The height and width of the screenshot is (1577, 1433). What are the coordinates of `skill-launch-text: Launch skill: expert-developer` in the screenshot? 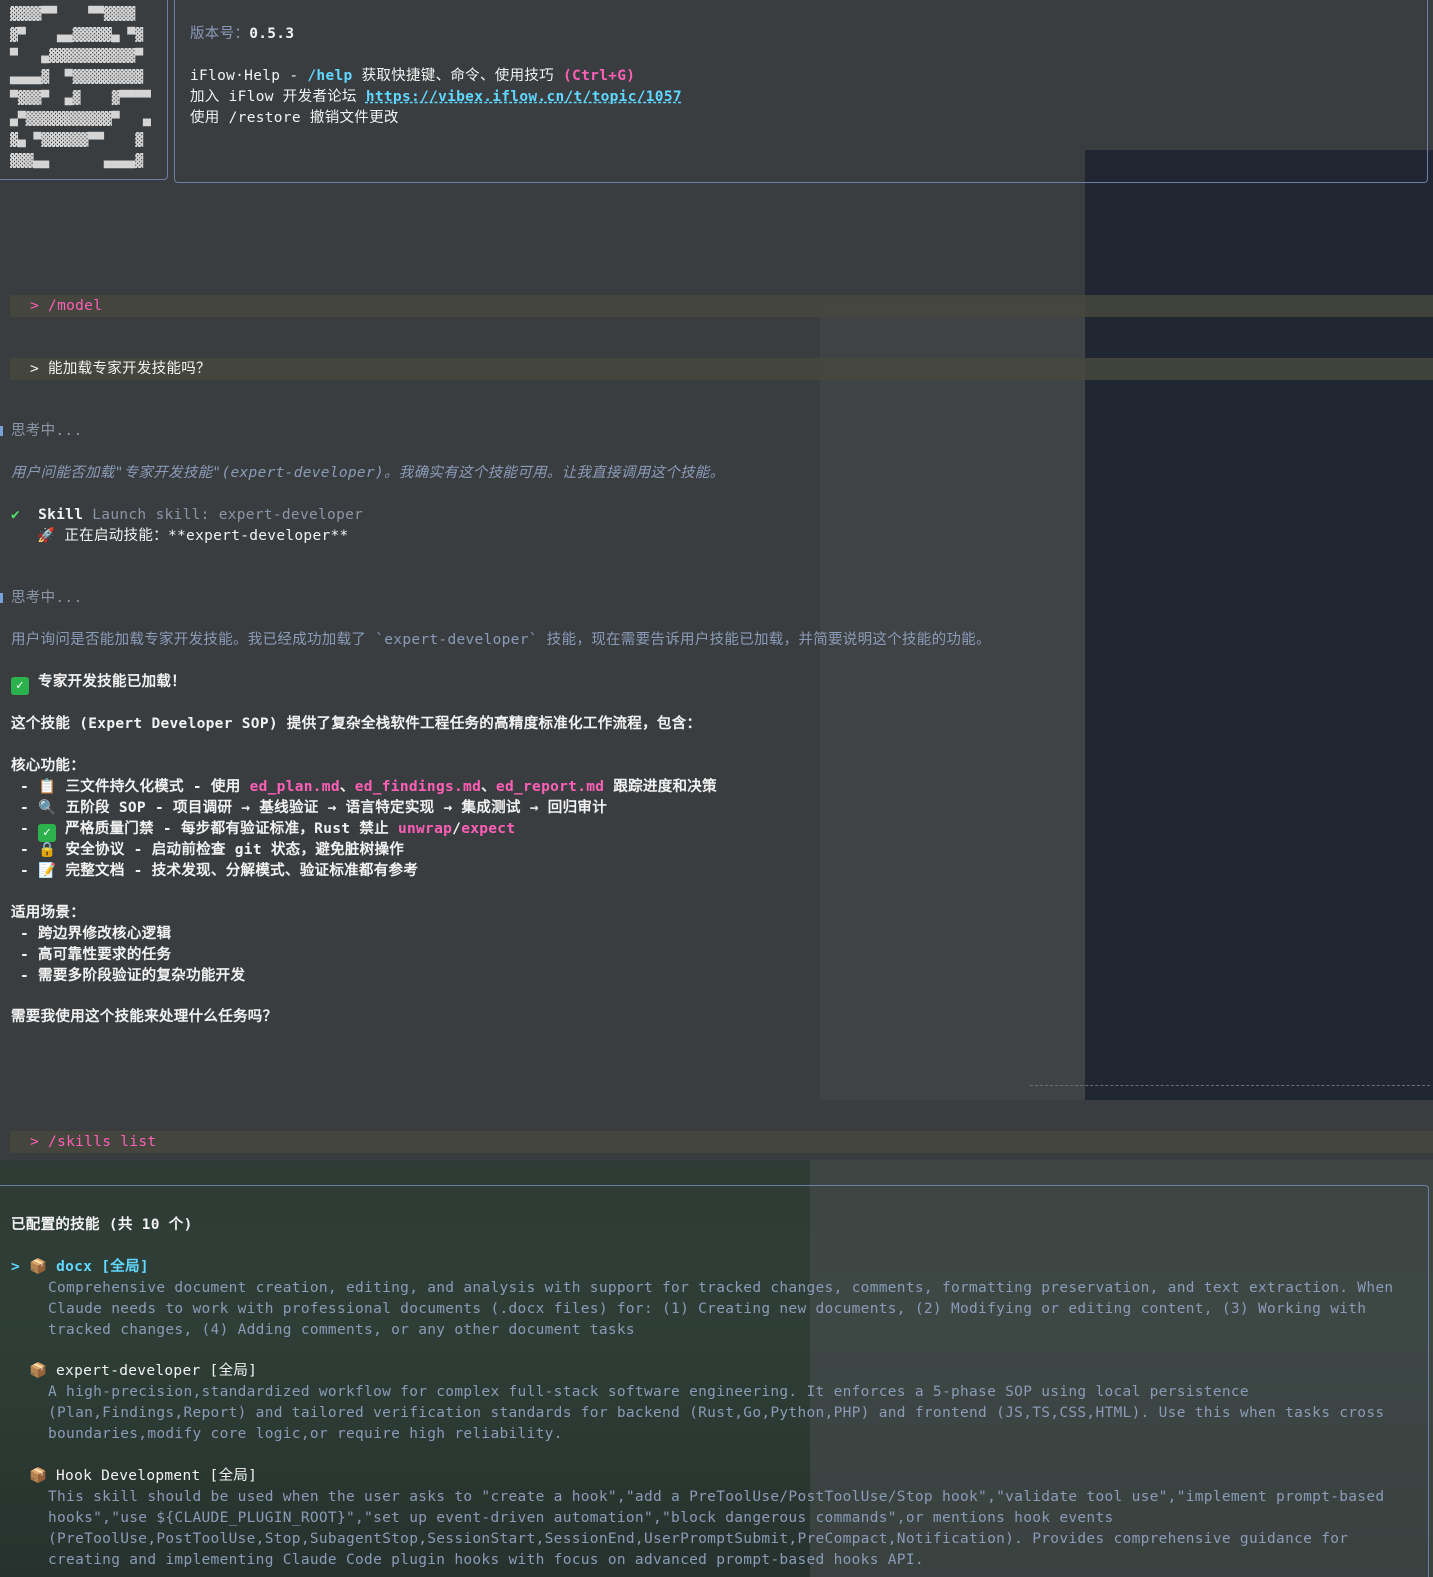 It's located at (223, 515).